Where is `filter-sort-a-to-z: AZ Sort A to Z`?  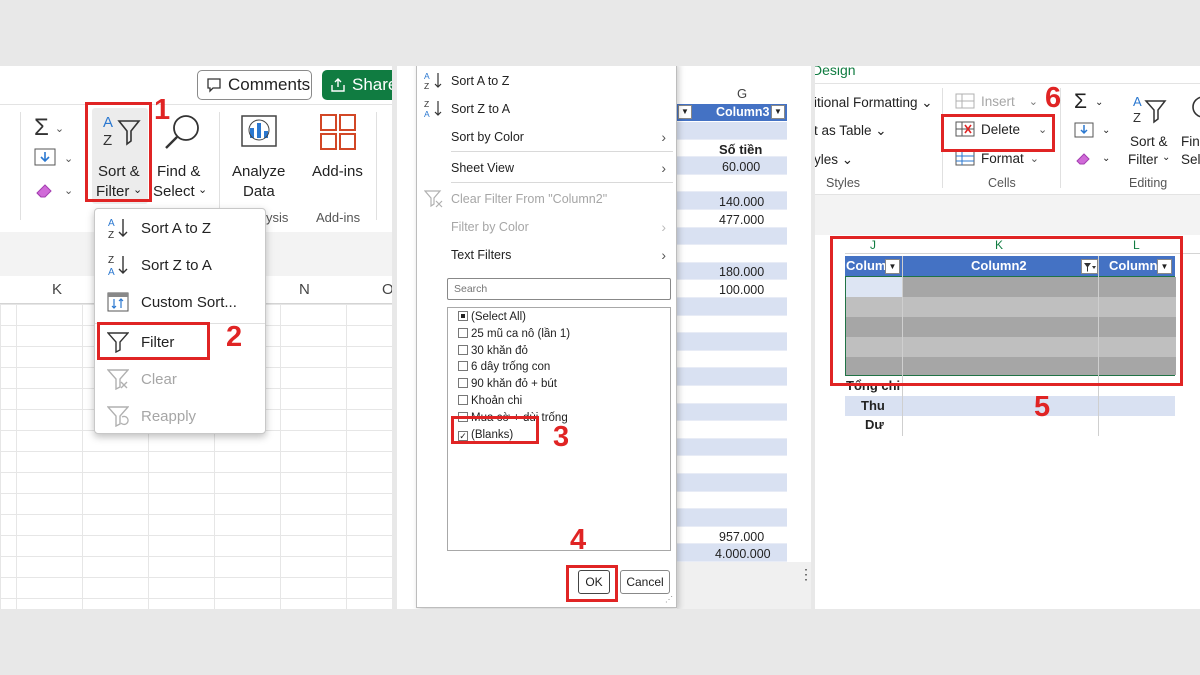 filter-sort-a-to-z: AZ Sort A to Z is located at coordinates (546, 81).